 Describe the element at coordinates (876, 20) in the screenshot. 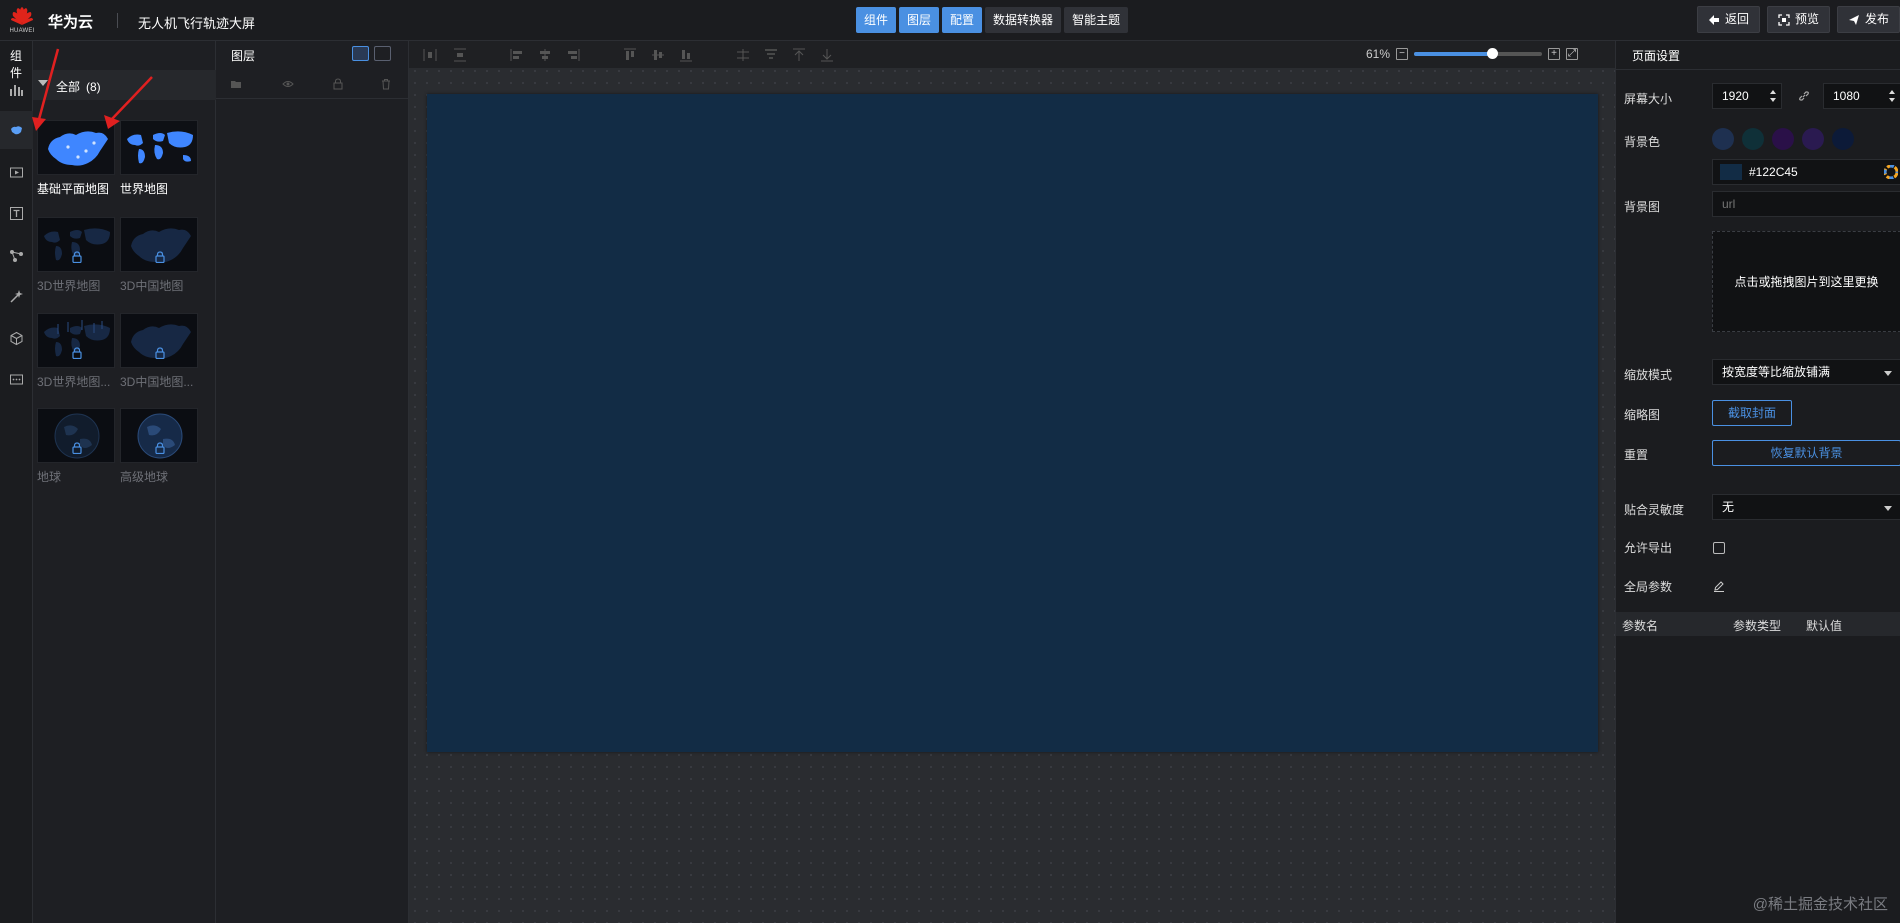

I see `tab-components: 组件` at that location.